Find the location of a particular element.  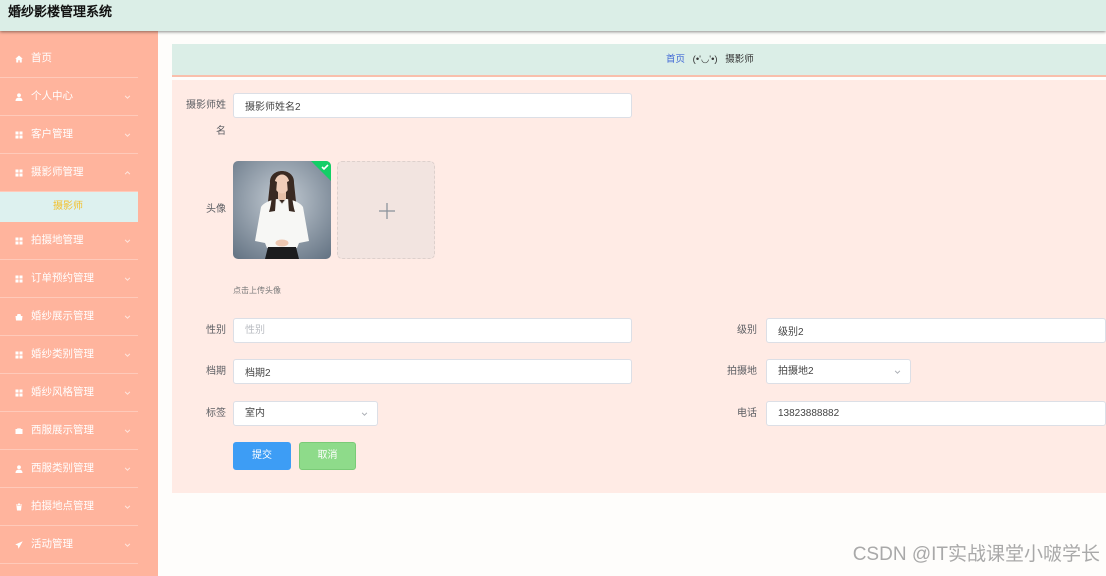

sidebar-item-suit-display-management: 西服展示管理 is located at coordinates (69, 431).